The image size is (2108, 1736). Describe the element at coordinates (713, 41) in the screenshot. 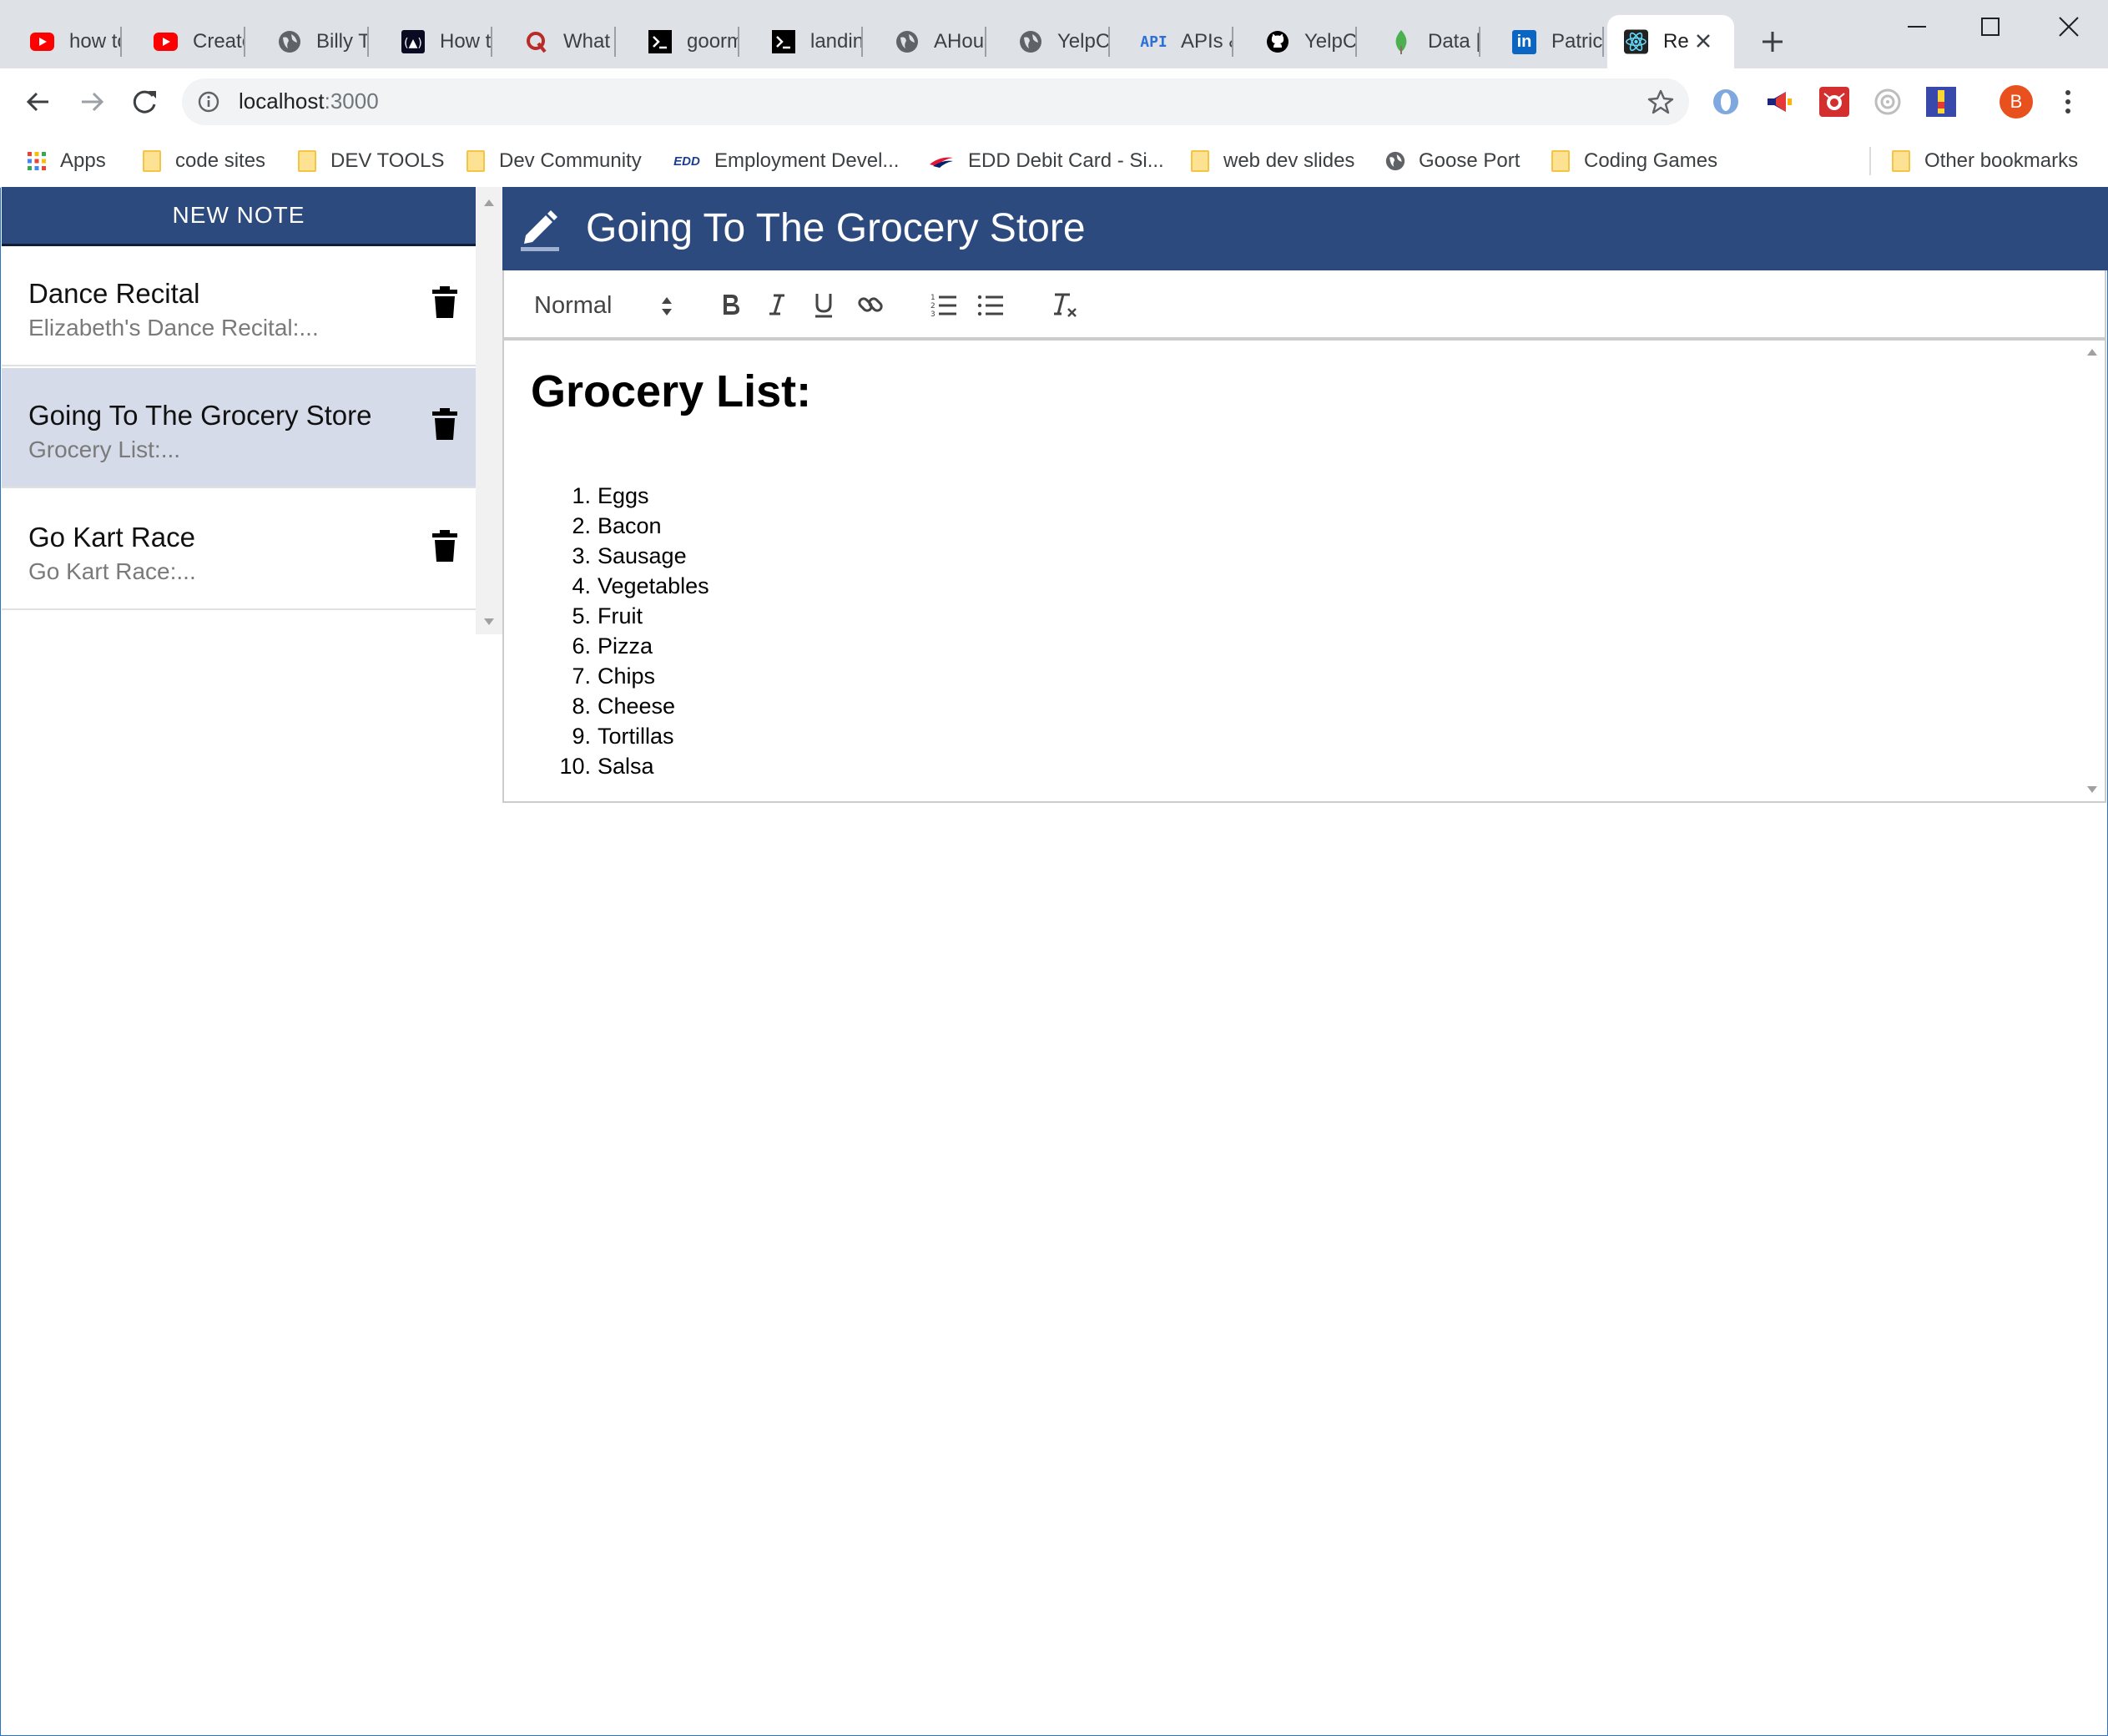

I see `tab-title: goorm` at that location.